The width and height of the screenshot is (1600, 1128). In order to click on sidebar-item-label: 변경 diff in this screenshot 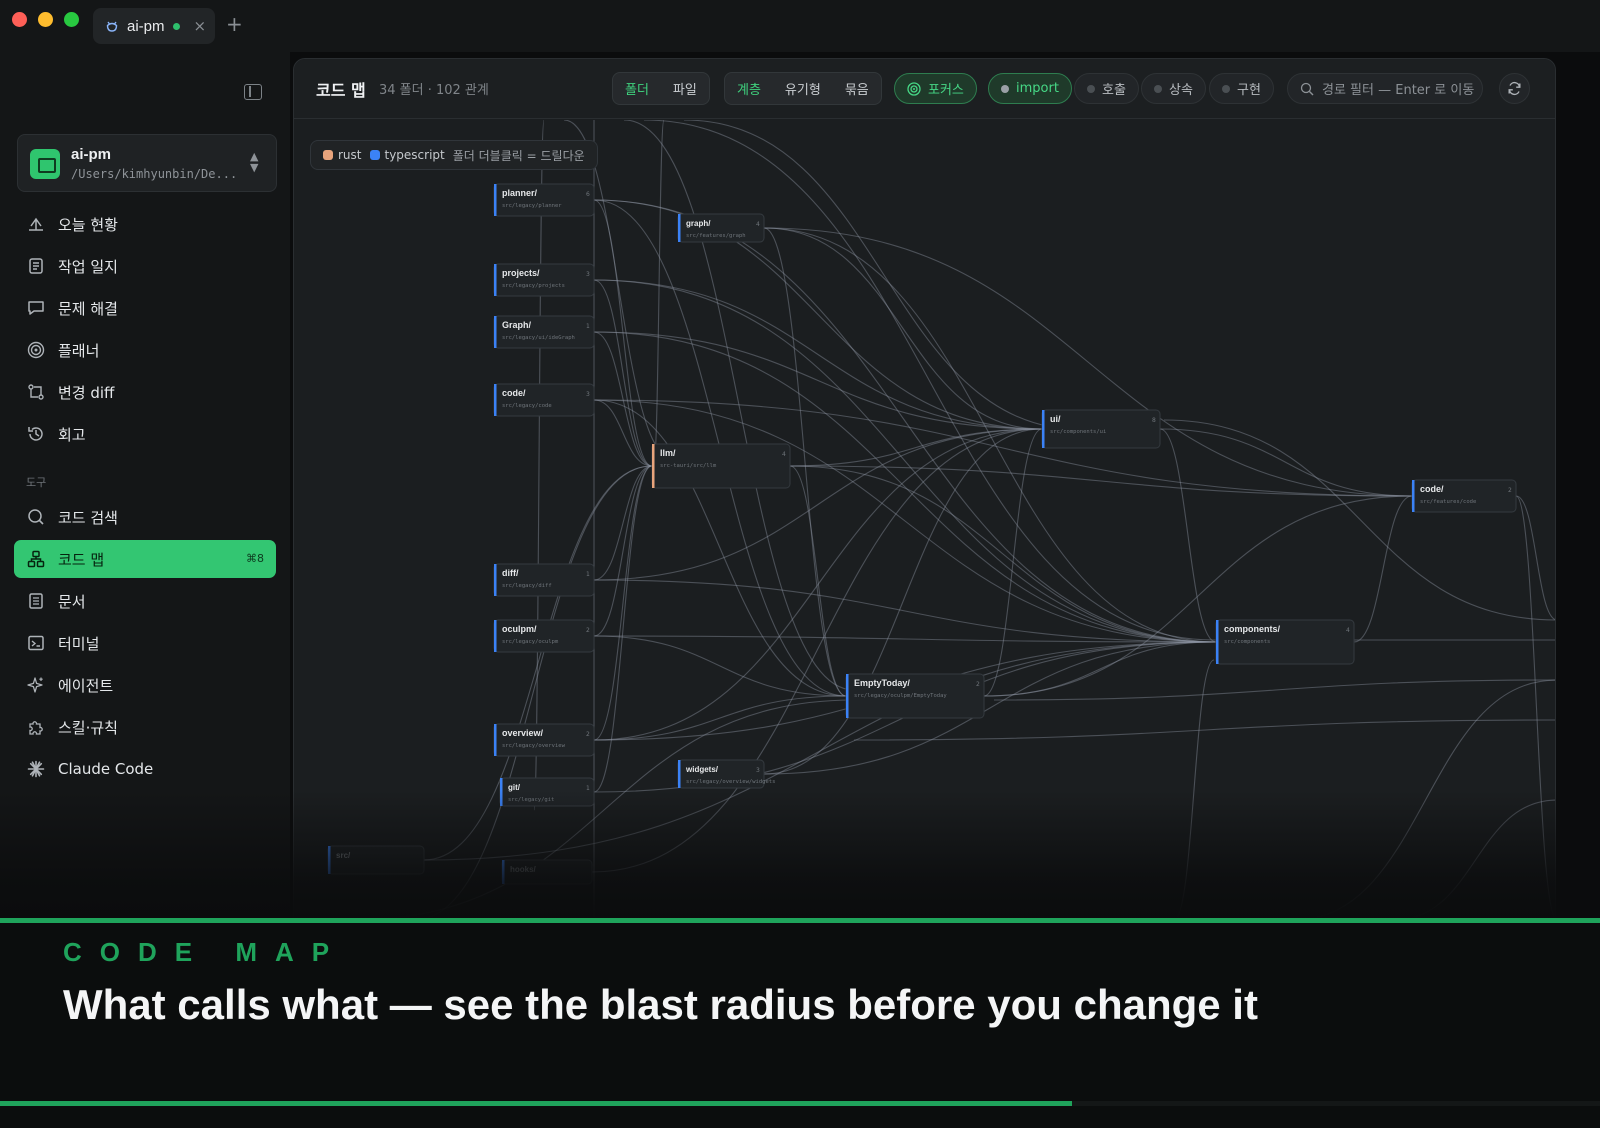, I will do `click(86, 392)`.